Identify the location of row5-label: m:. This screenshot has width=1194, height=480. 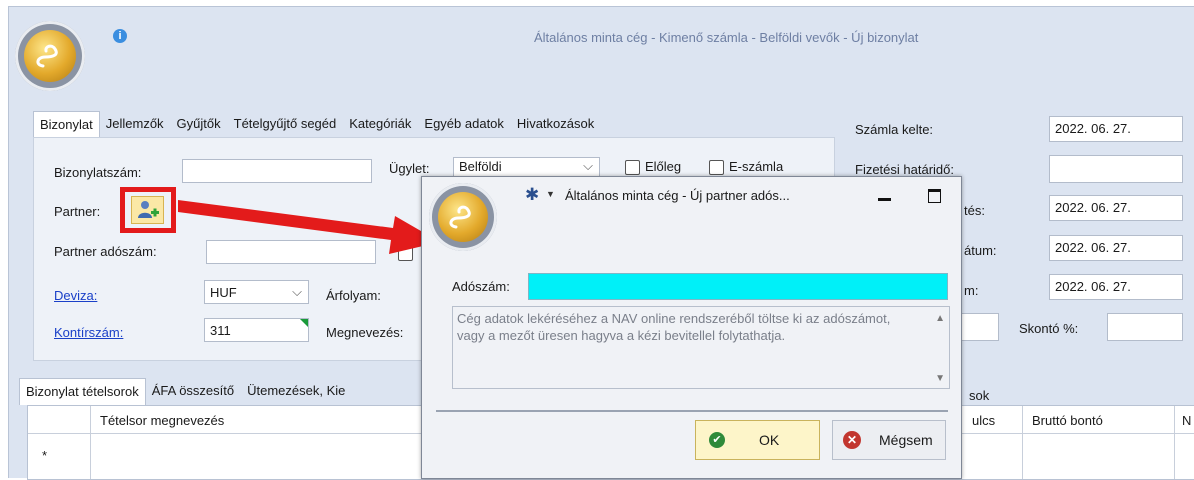
(971, 290).